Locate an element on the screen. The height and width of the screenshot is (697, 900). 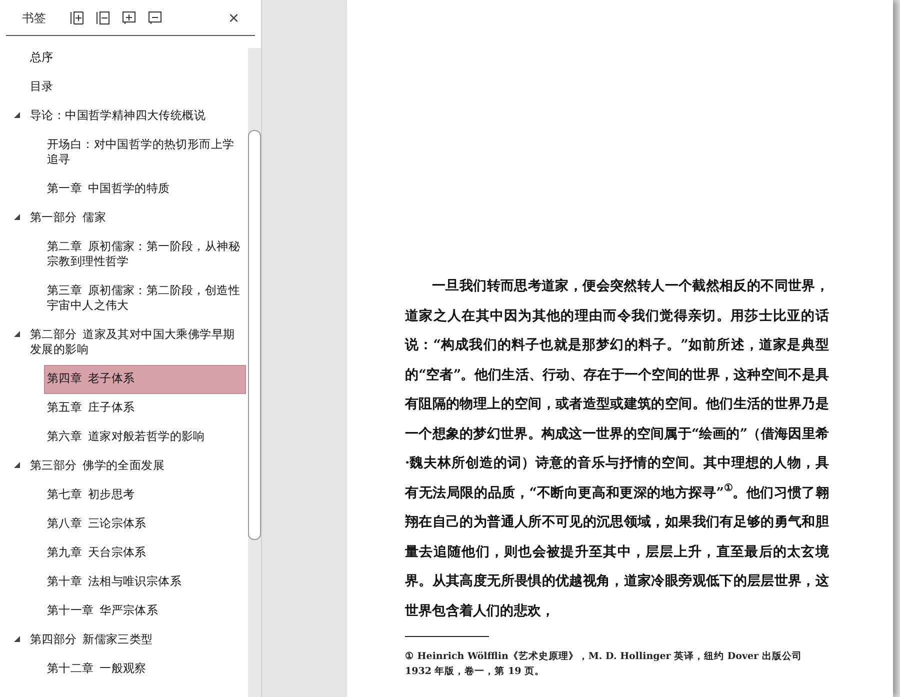
bookmark-item: 第二章 原初儒家：第一阶段，从神秘宗教到理性哲学 is located at coordinates (145, 255).